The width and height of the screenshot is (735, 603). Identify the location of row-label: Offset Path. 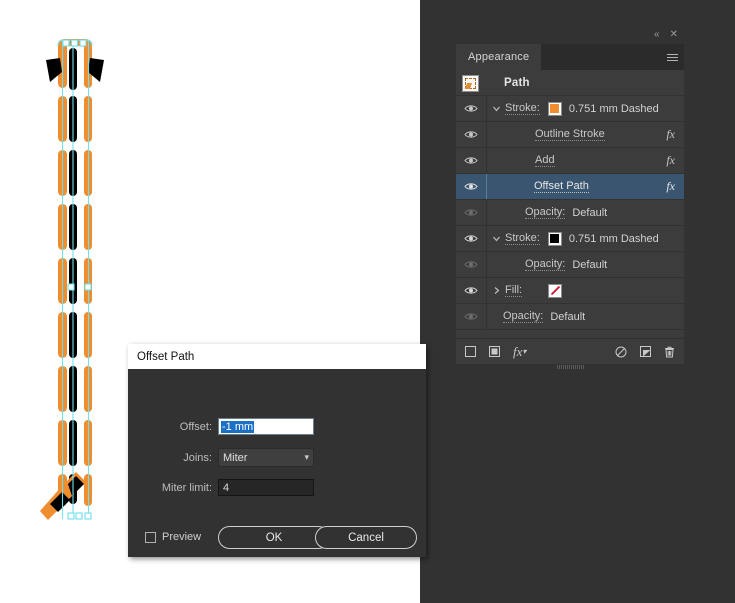
(561, 186).